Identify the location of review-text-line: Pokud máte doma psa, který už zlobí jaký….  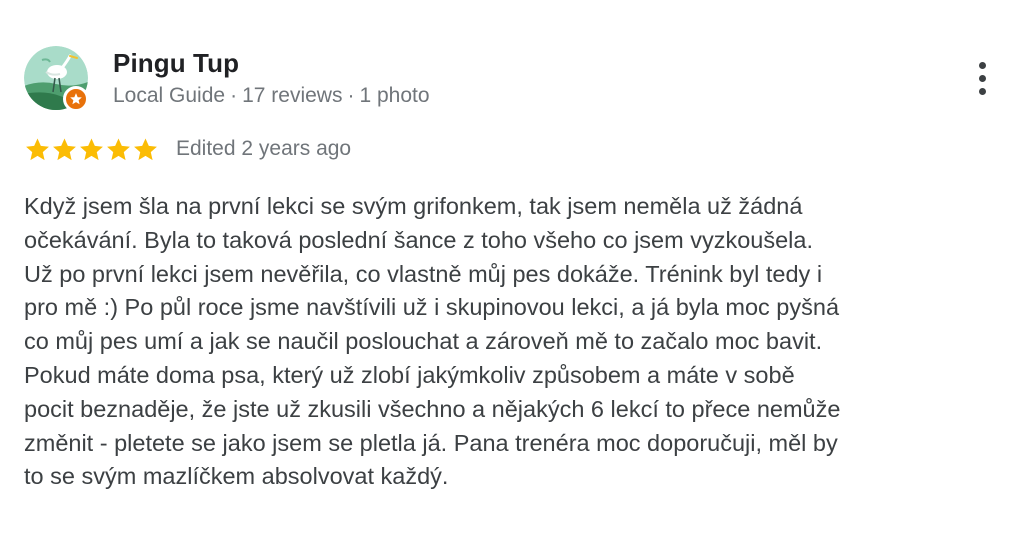
(409, 374).